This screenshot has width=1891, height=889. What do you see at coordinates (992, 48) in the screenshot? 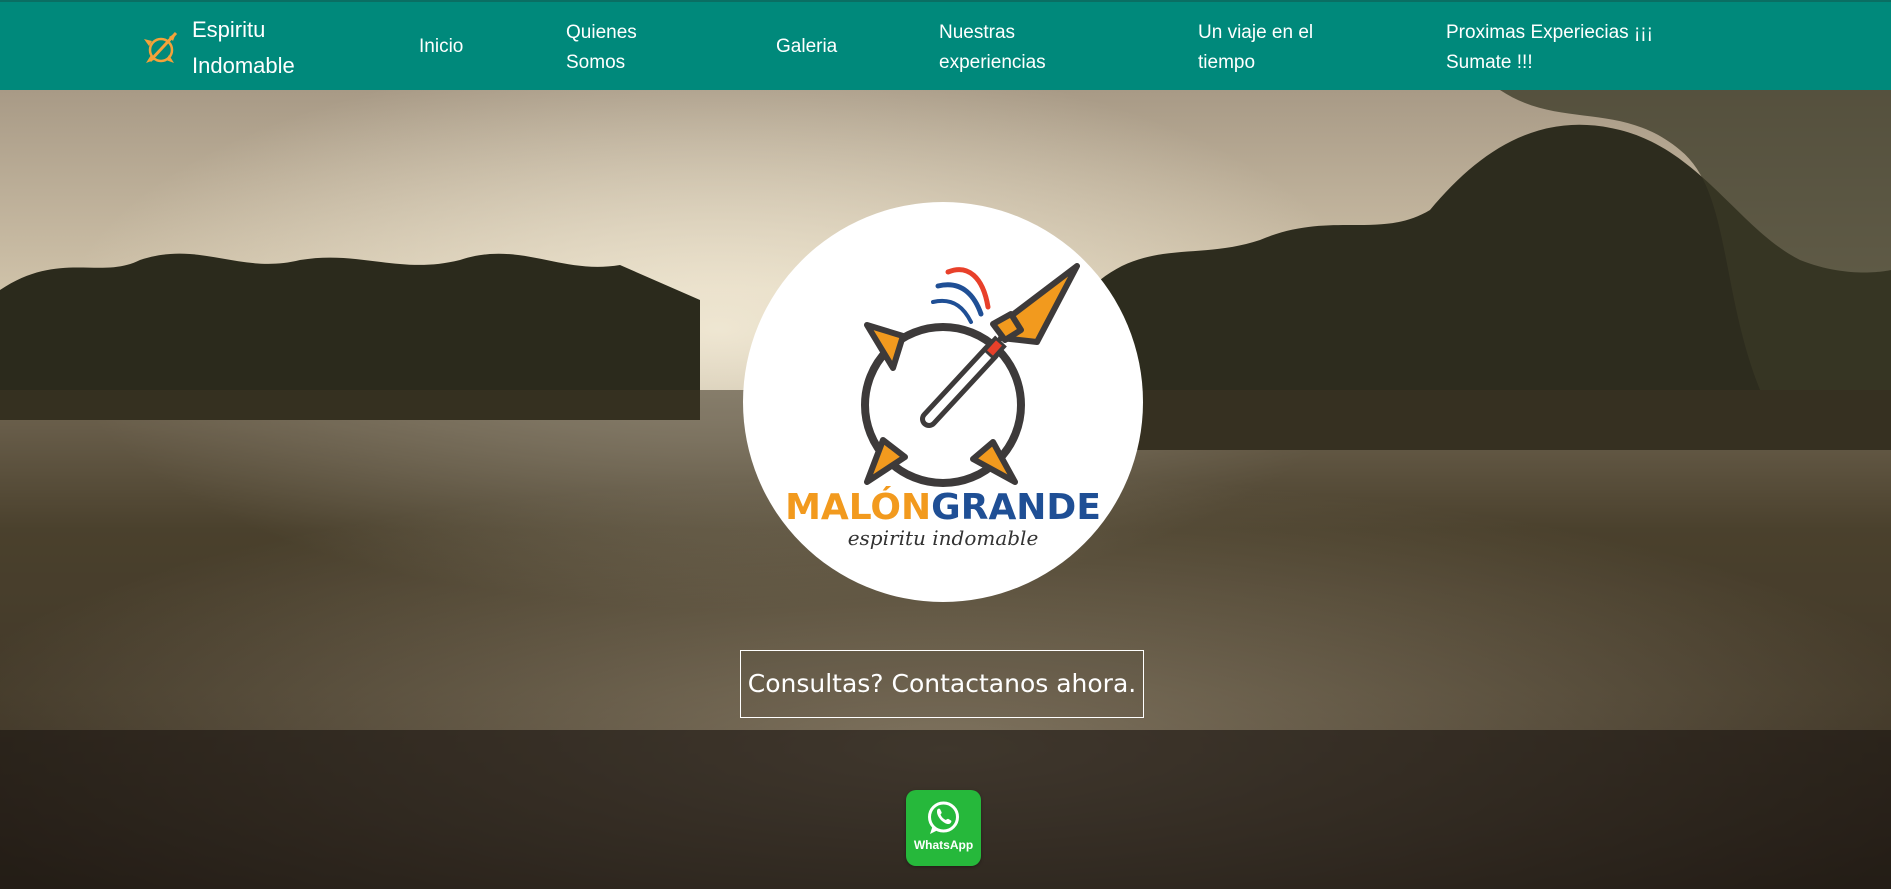
I see `nav-link-experiencias: Nuestras experiencias` at bounding box center [992, 48].